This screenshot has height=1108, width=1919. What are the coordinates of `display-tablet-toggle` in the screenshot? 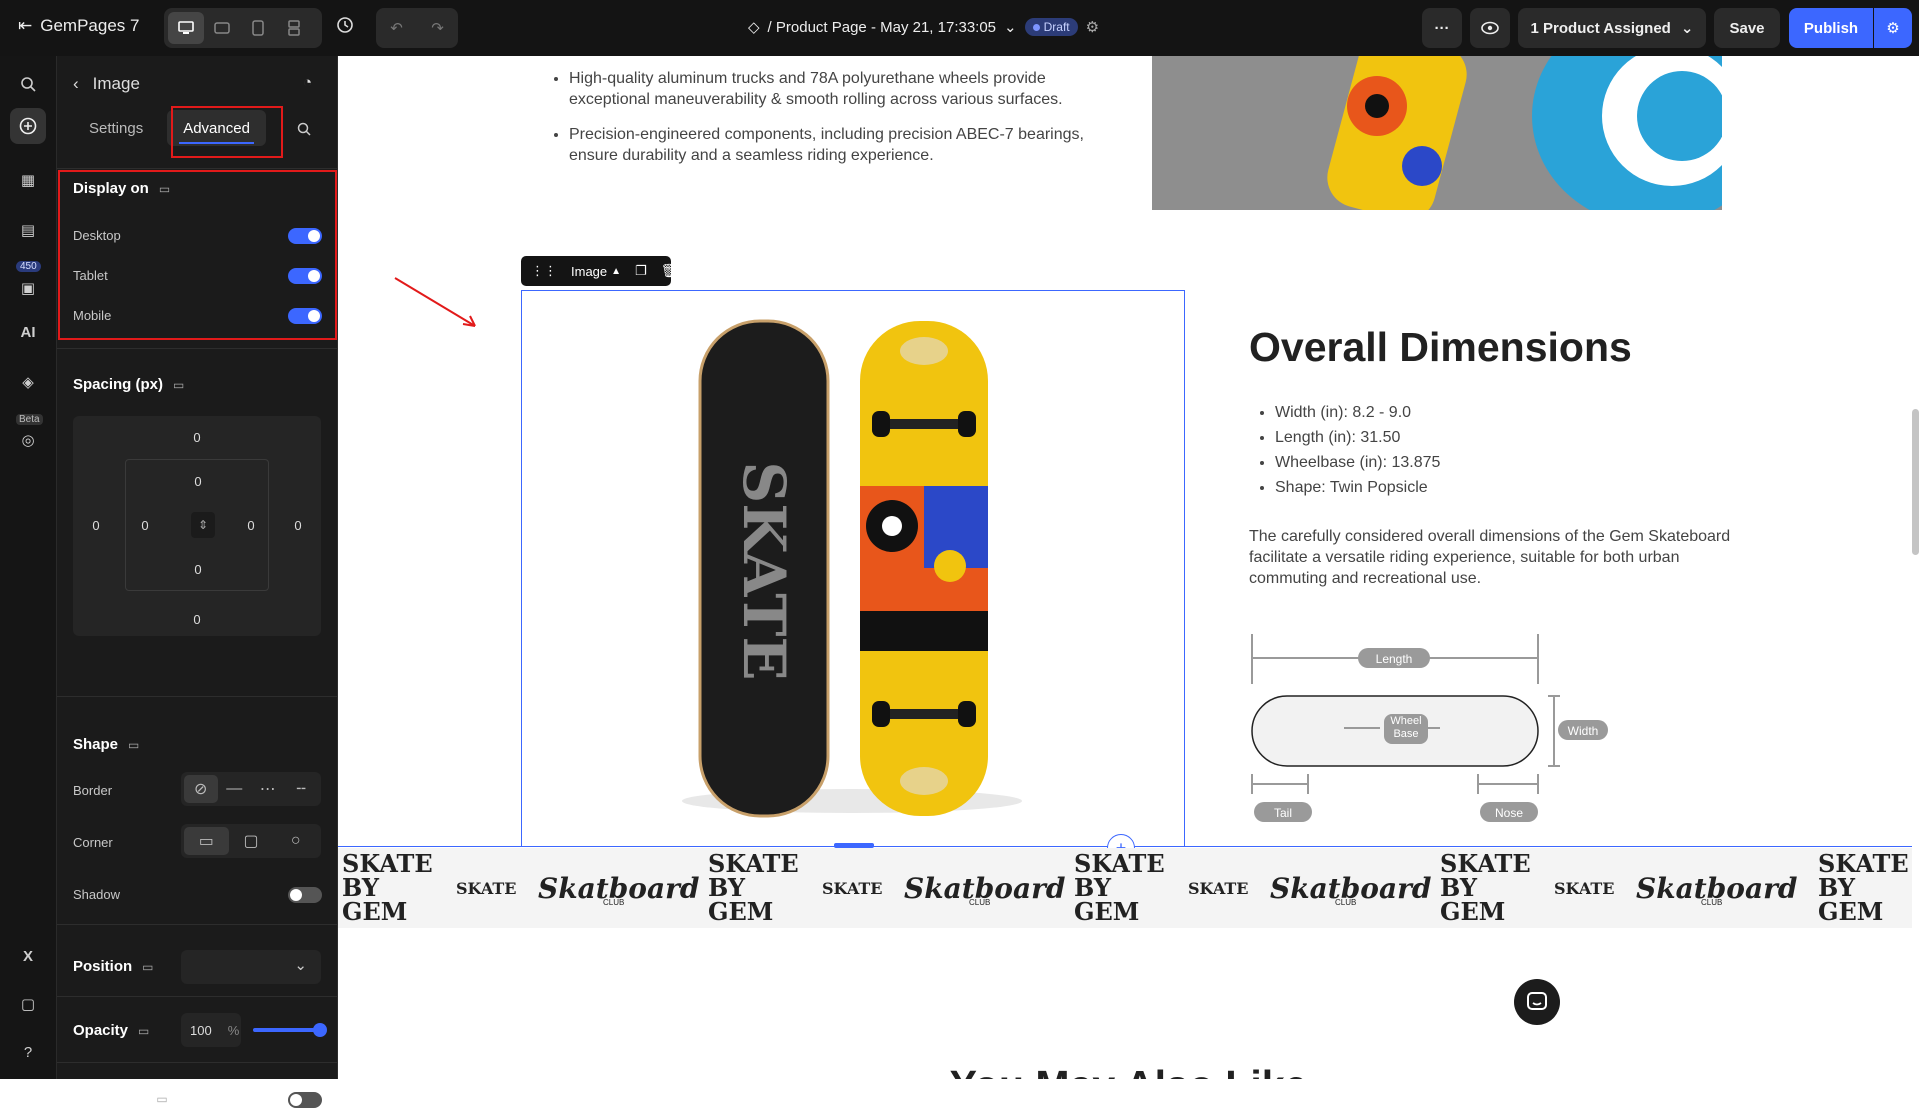 It's located at (305, 276).